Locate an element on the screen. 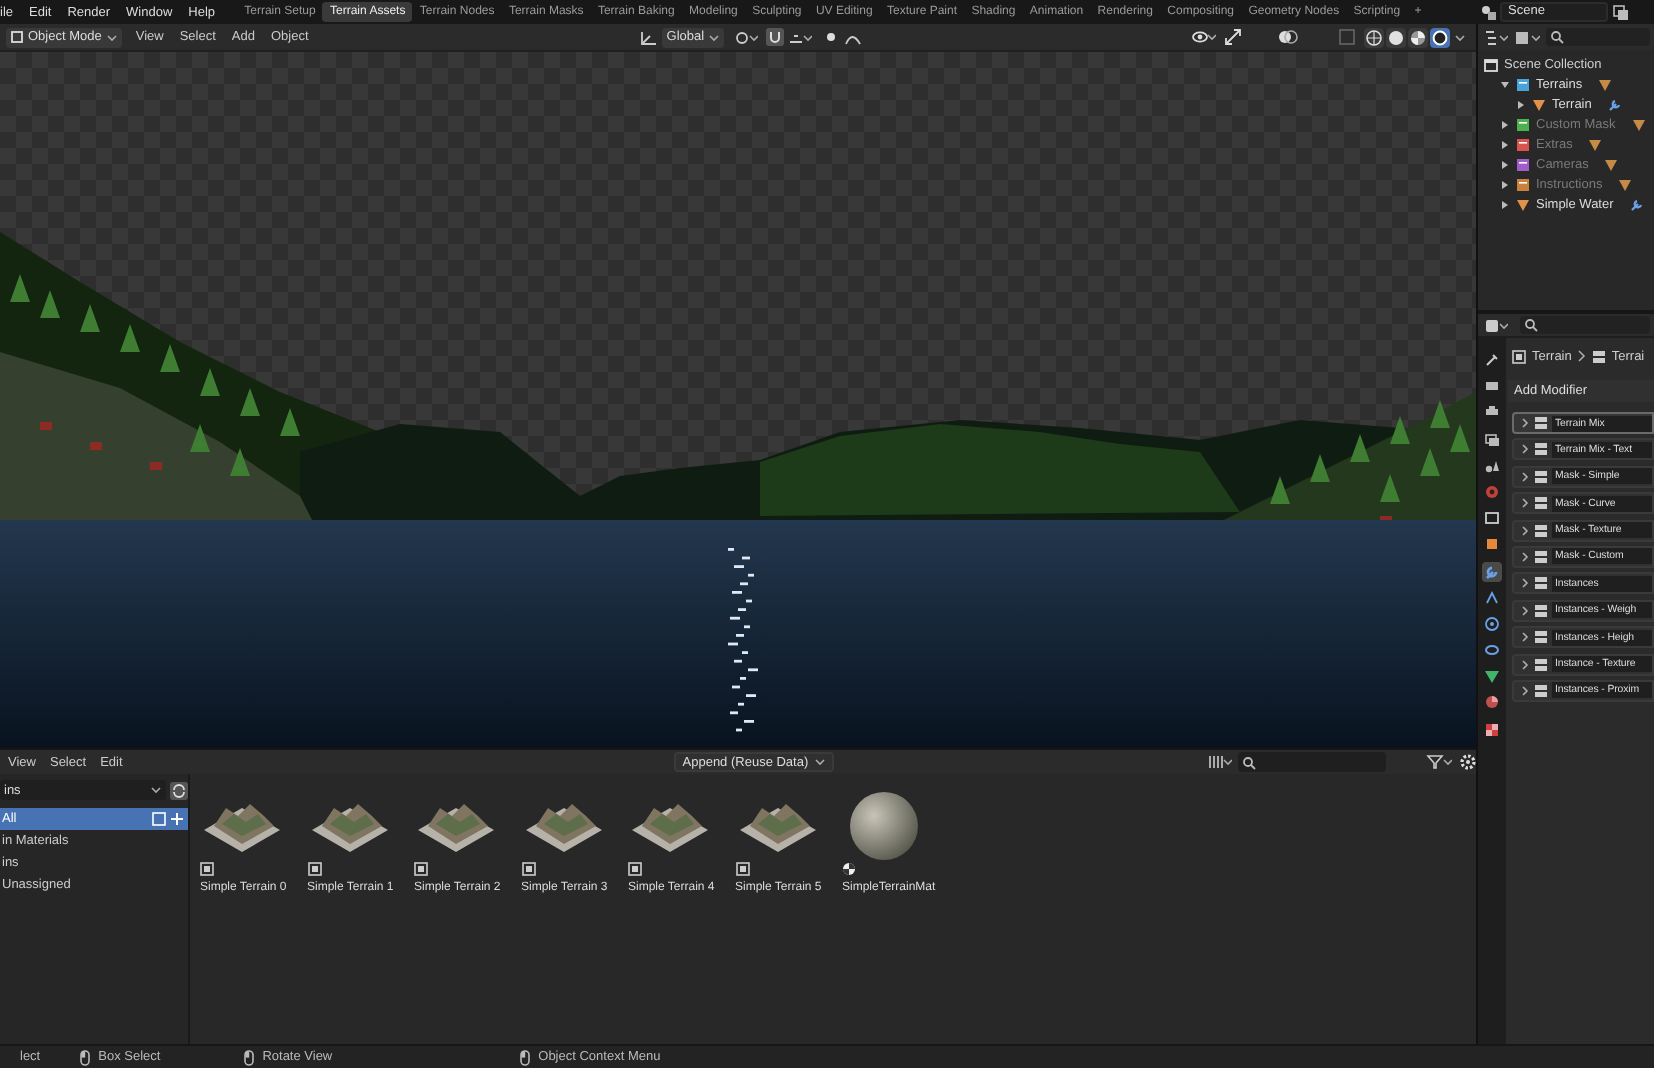  add-icon is located at coordinates (177, 819).